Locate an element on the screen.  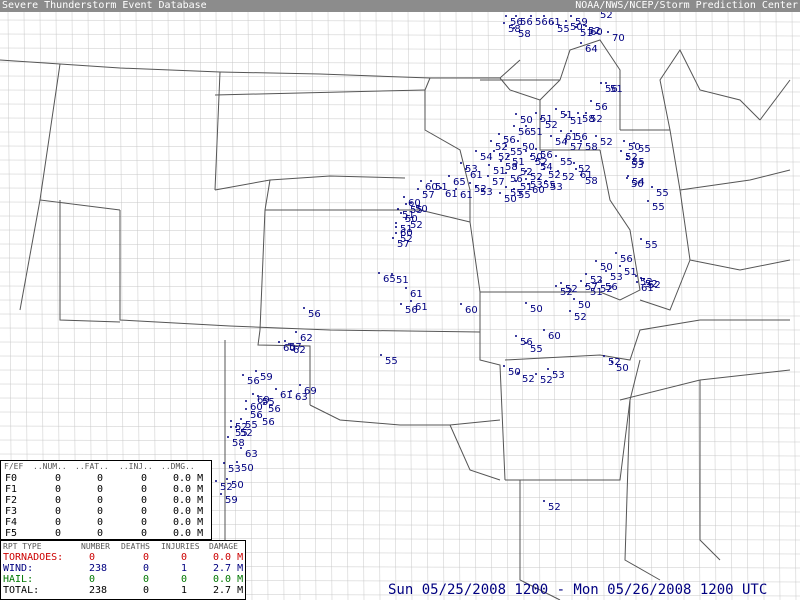
legend-cell: F2 is located at coordinates (11, 500).